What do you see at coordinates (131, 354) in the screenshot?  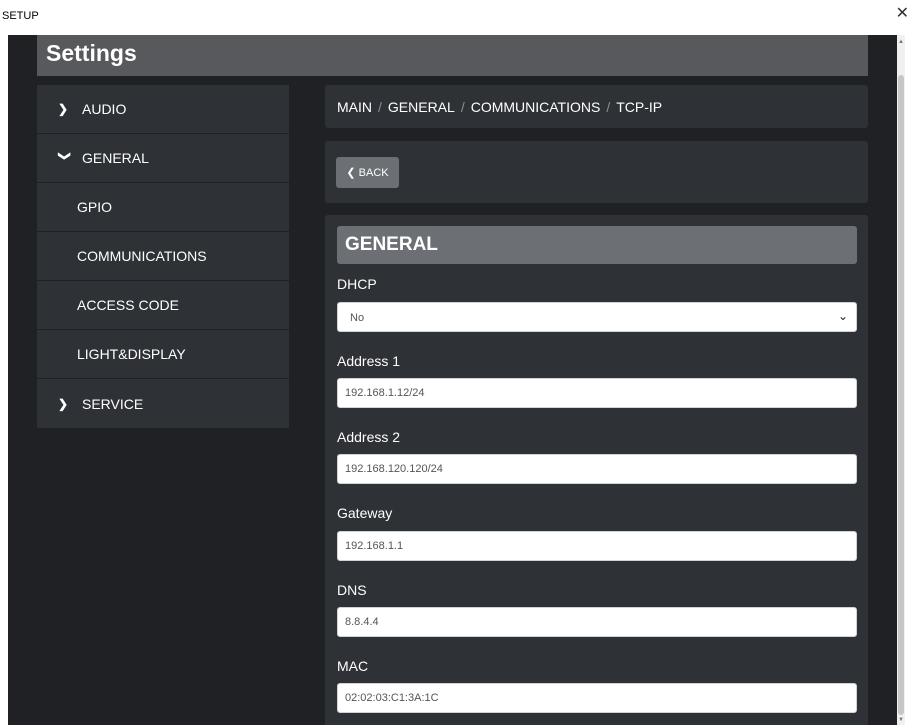 I see `sidebar-item-label: LIGHT&DISPLAY` at bounding box center [131, 354].